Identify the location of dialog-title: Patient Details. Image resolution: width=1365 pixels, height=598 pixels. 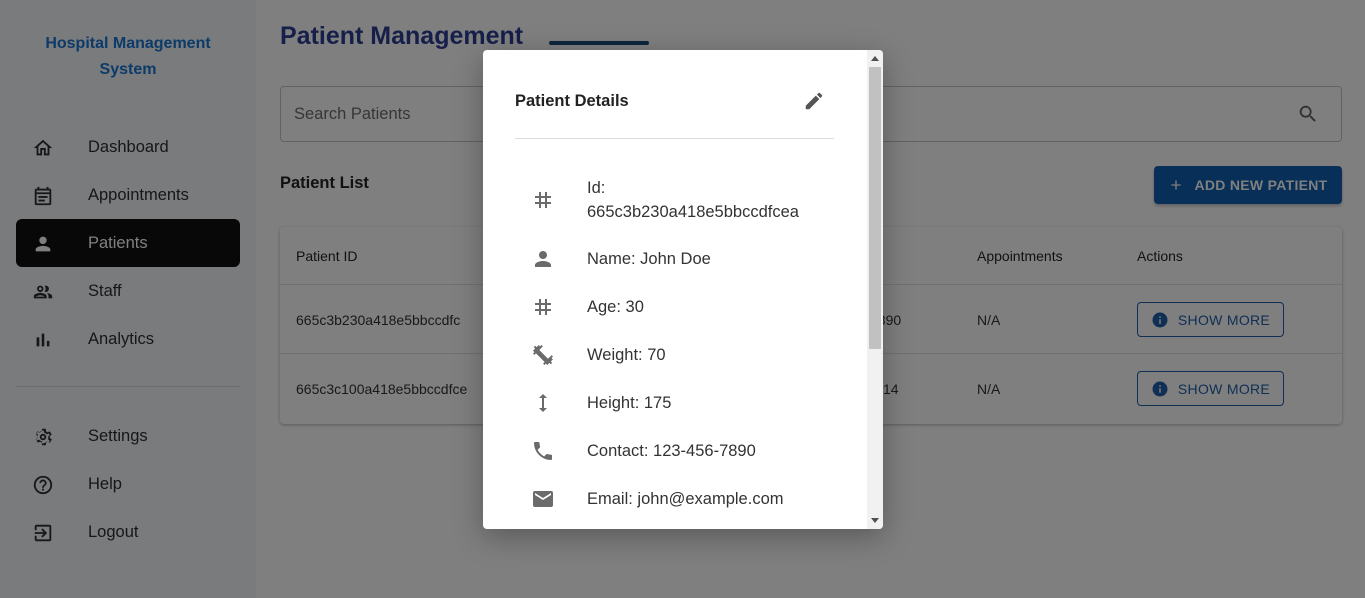
(572, 101).